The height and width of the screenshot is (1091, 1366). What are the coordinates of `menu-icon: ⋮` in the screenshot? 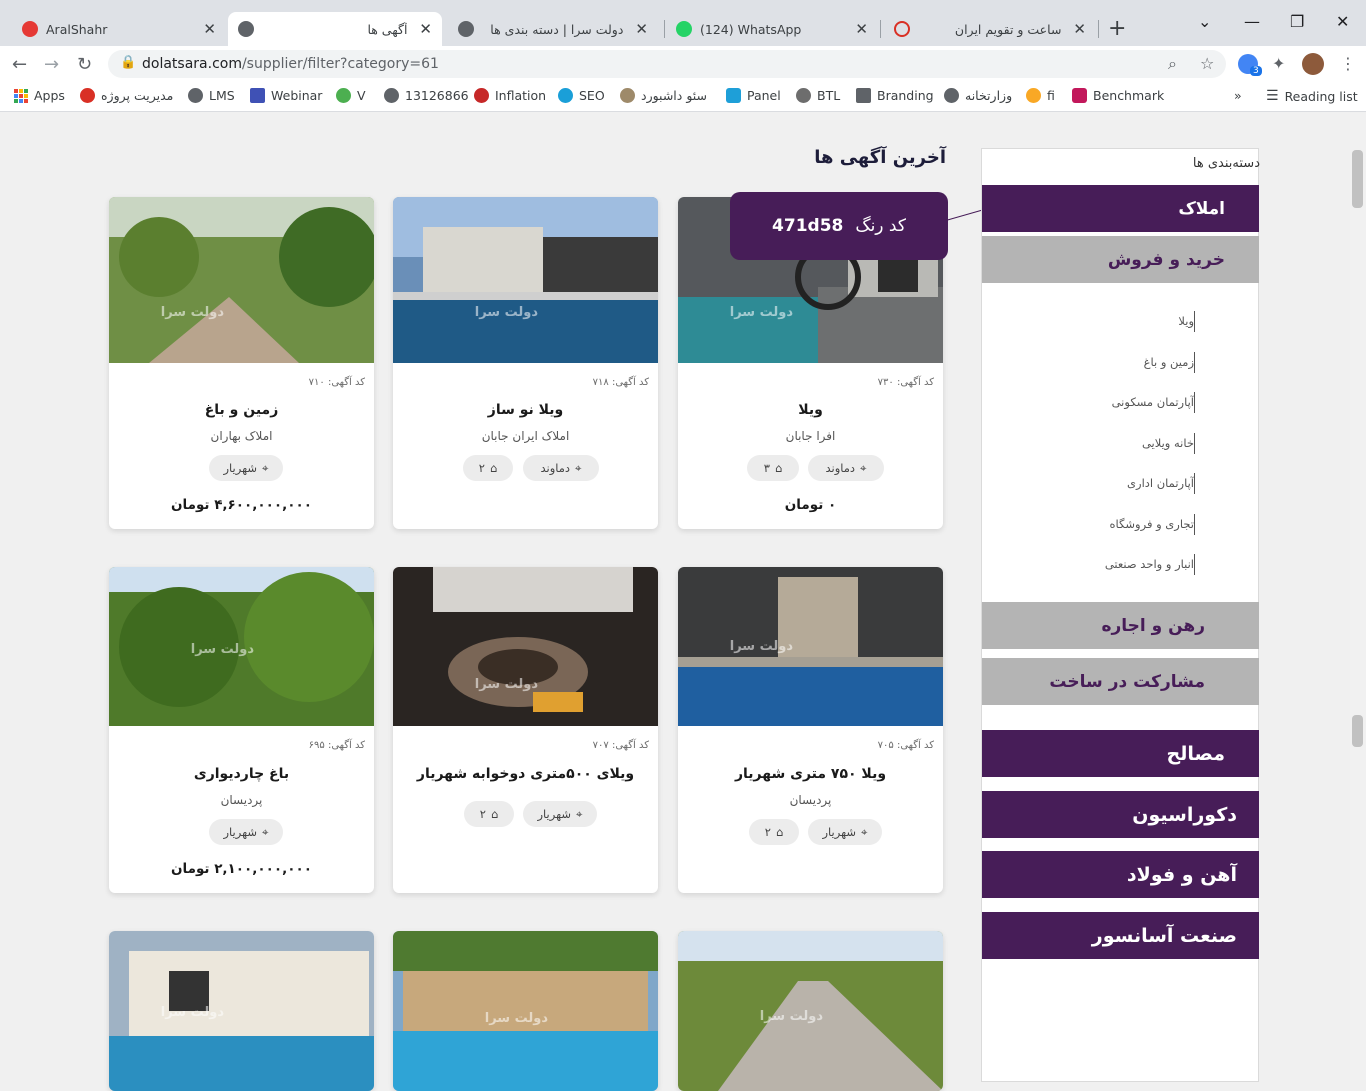 It's located at (1348, 63).